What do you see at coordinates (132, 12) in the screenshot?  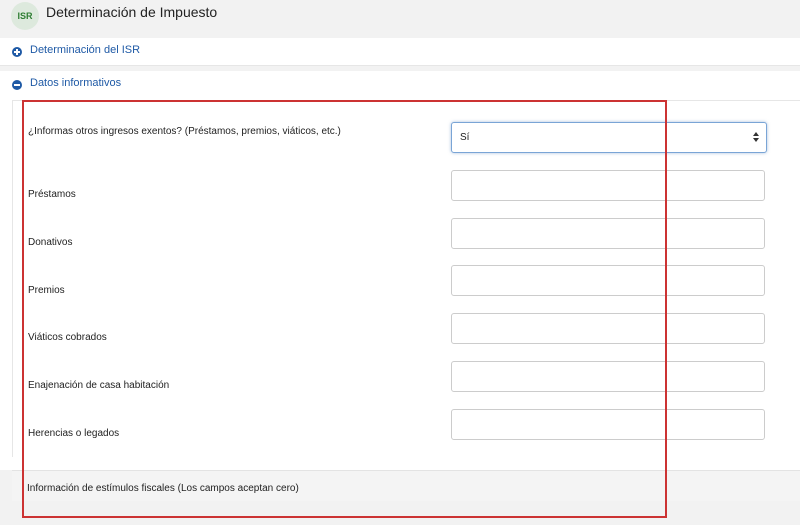 I see `page-title: Determinación de Impuesto` at bounding box center [132, 12].